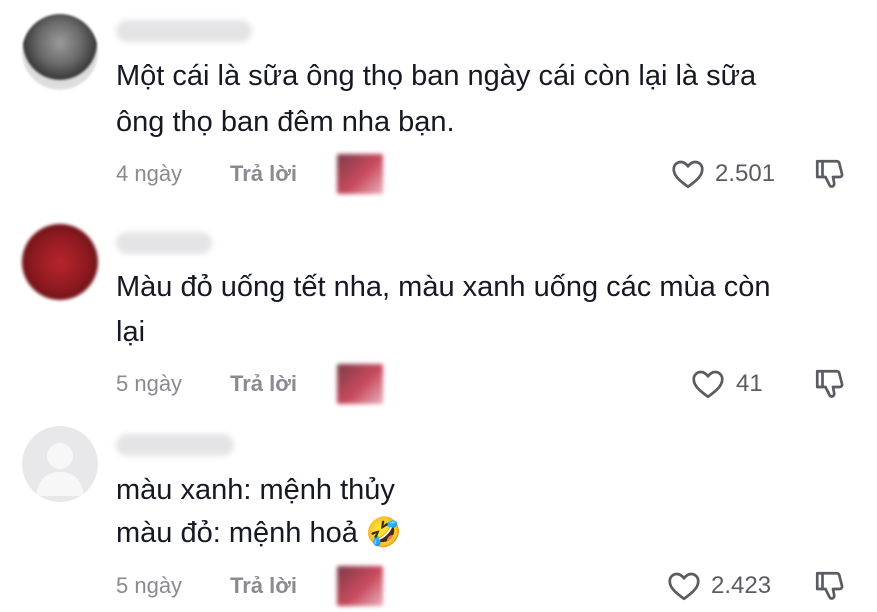 The width and height of the screenshot is (877, 612). I want to click on comment-text-line: màu xanh: mệnh thủy, so click(255, 490).